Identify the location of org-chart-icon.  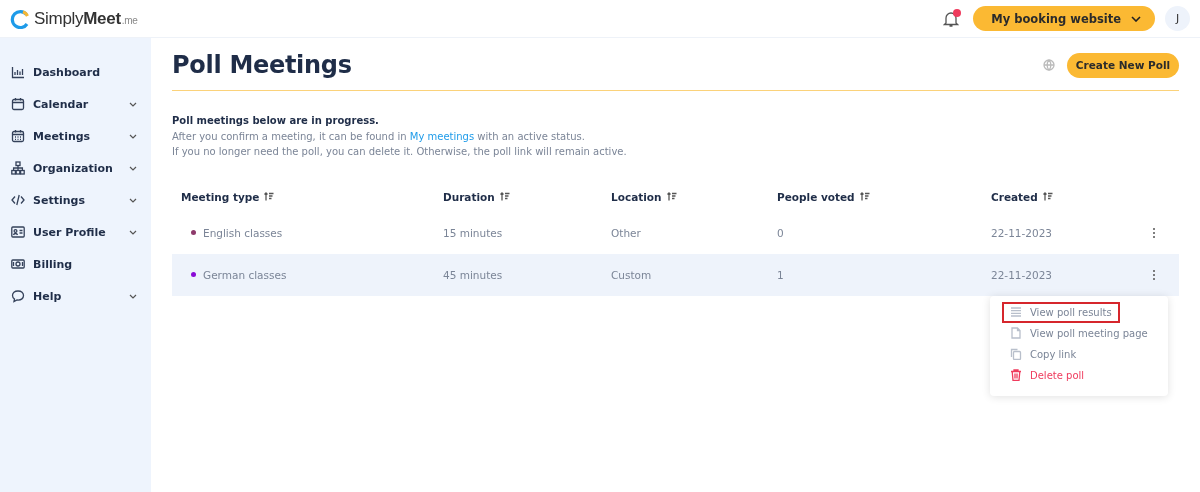
(18, 168).